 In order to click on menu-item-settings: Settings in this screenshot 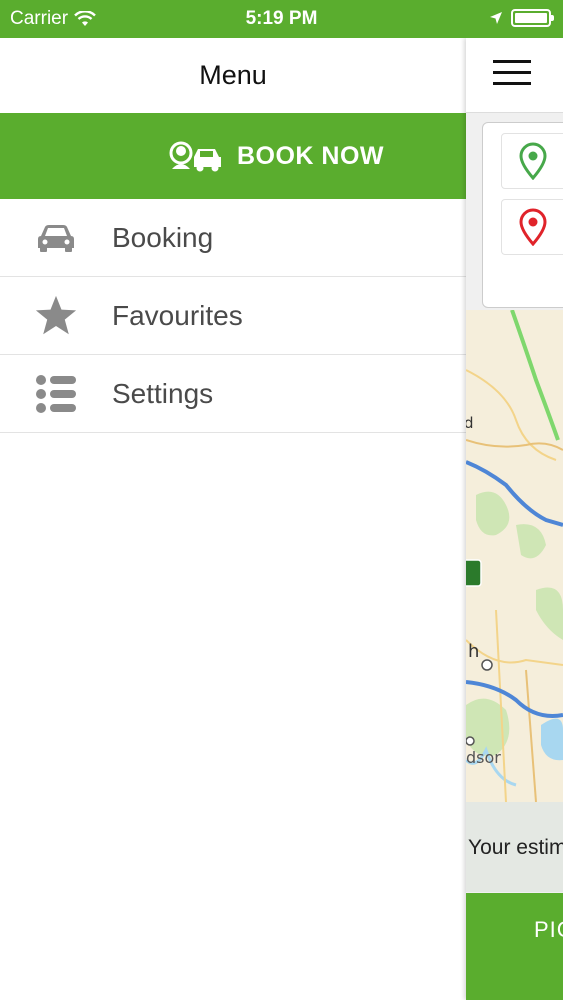, I will do `click(233, 394)`.